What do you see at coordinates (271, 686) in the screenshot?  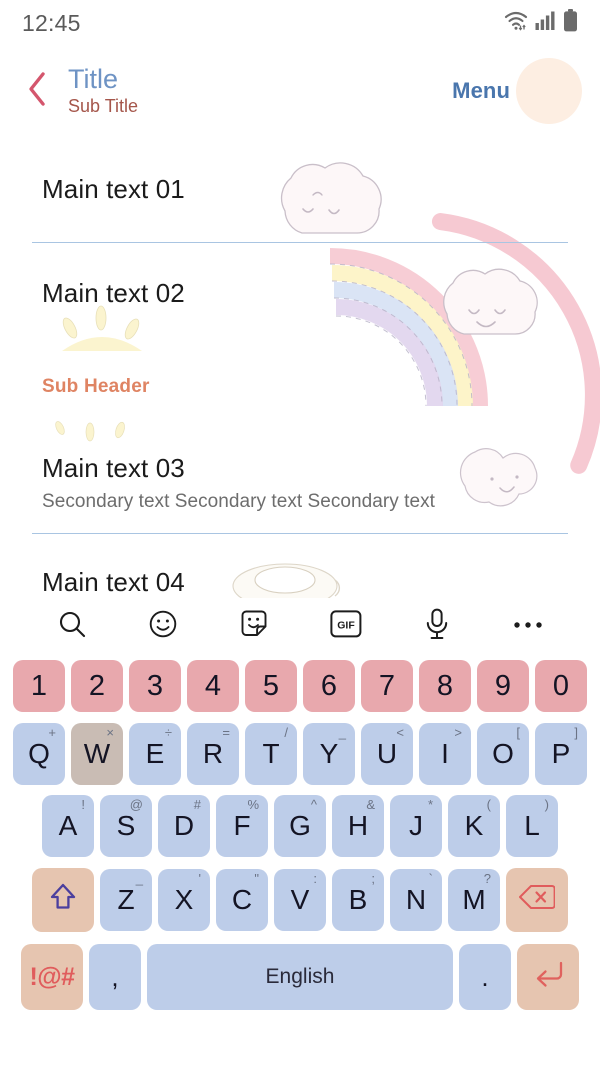 I see `key-5: 5` at bounding box center [271, 686].